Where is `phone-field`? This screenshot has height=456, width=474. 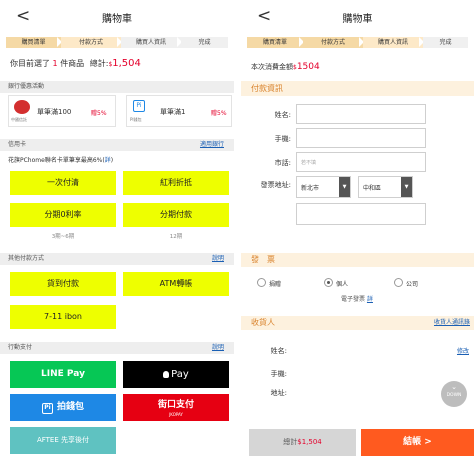
phone-field is located at coordinates (361, 138).